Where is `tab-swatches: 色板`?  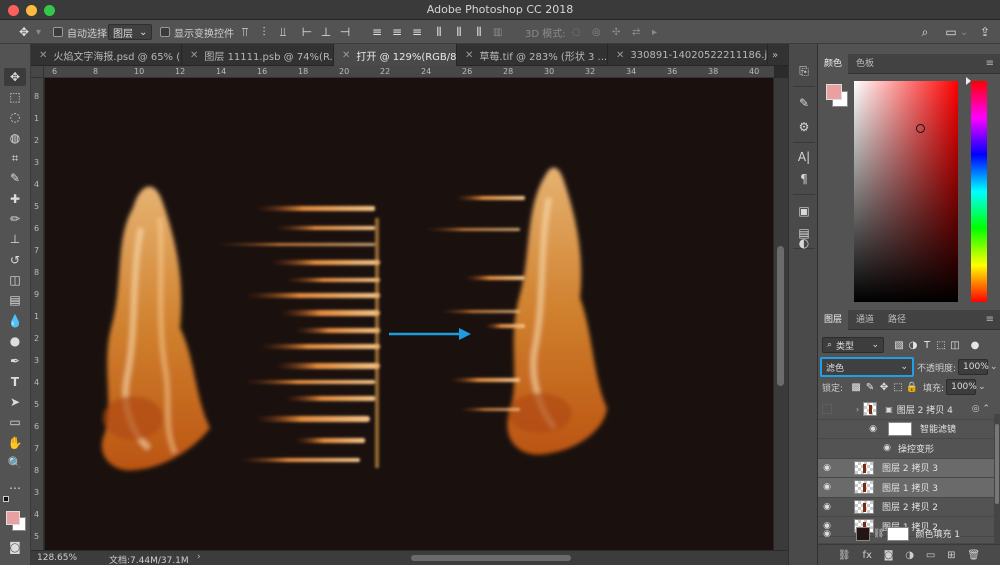 tab-swatches: 色板 is located at coordinates (865, 64).